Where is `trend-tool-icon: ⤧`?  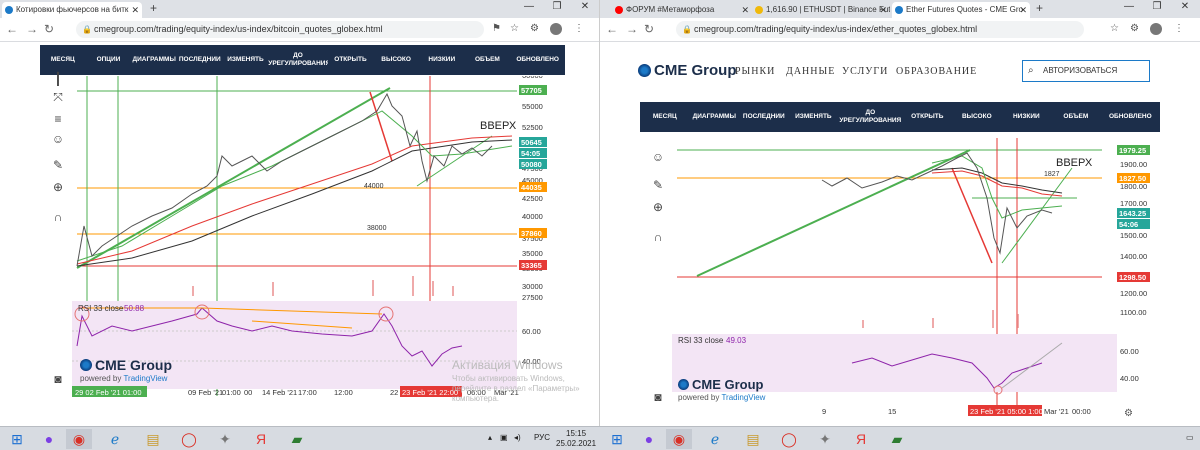
trend-tool-icon: ⤧ is located at coordinates (58, 97).